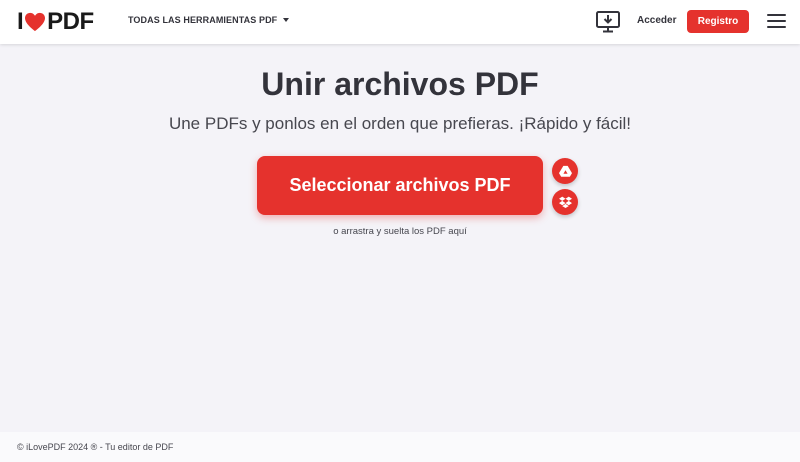  I want to click on drag-drop-hint: o arrastra y suelta los PDF aquí, so click(400, 231).